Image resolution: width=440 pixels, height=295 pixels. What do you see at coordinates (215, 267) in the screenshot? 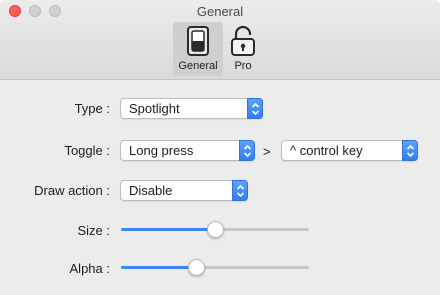
I see `alpha-slider` at bounding box center [215, 267].